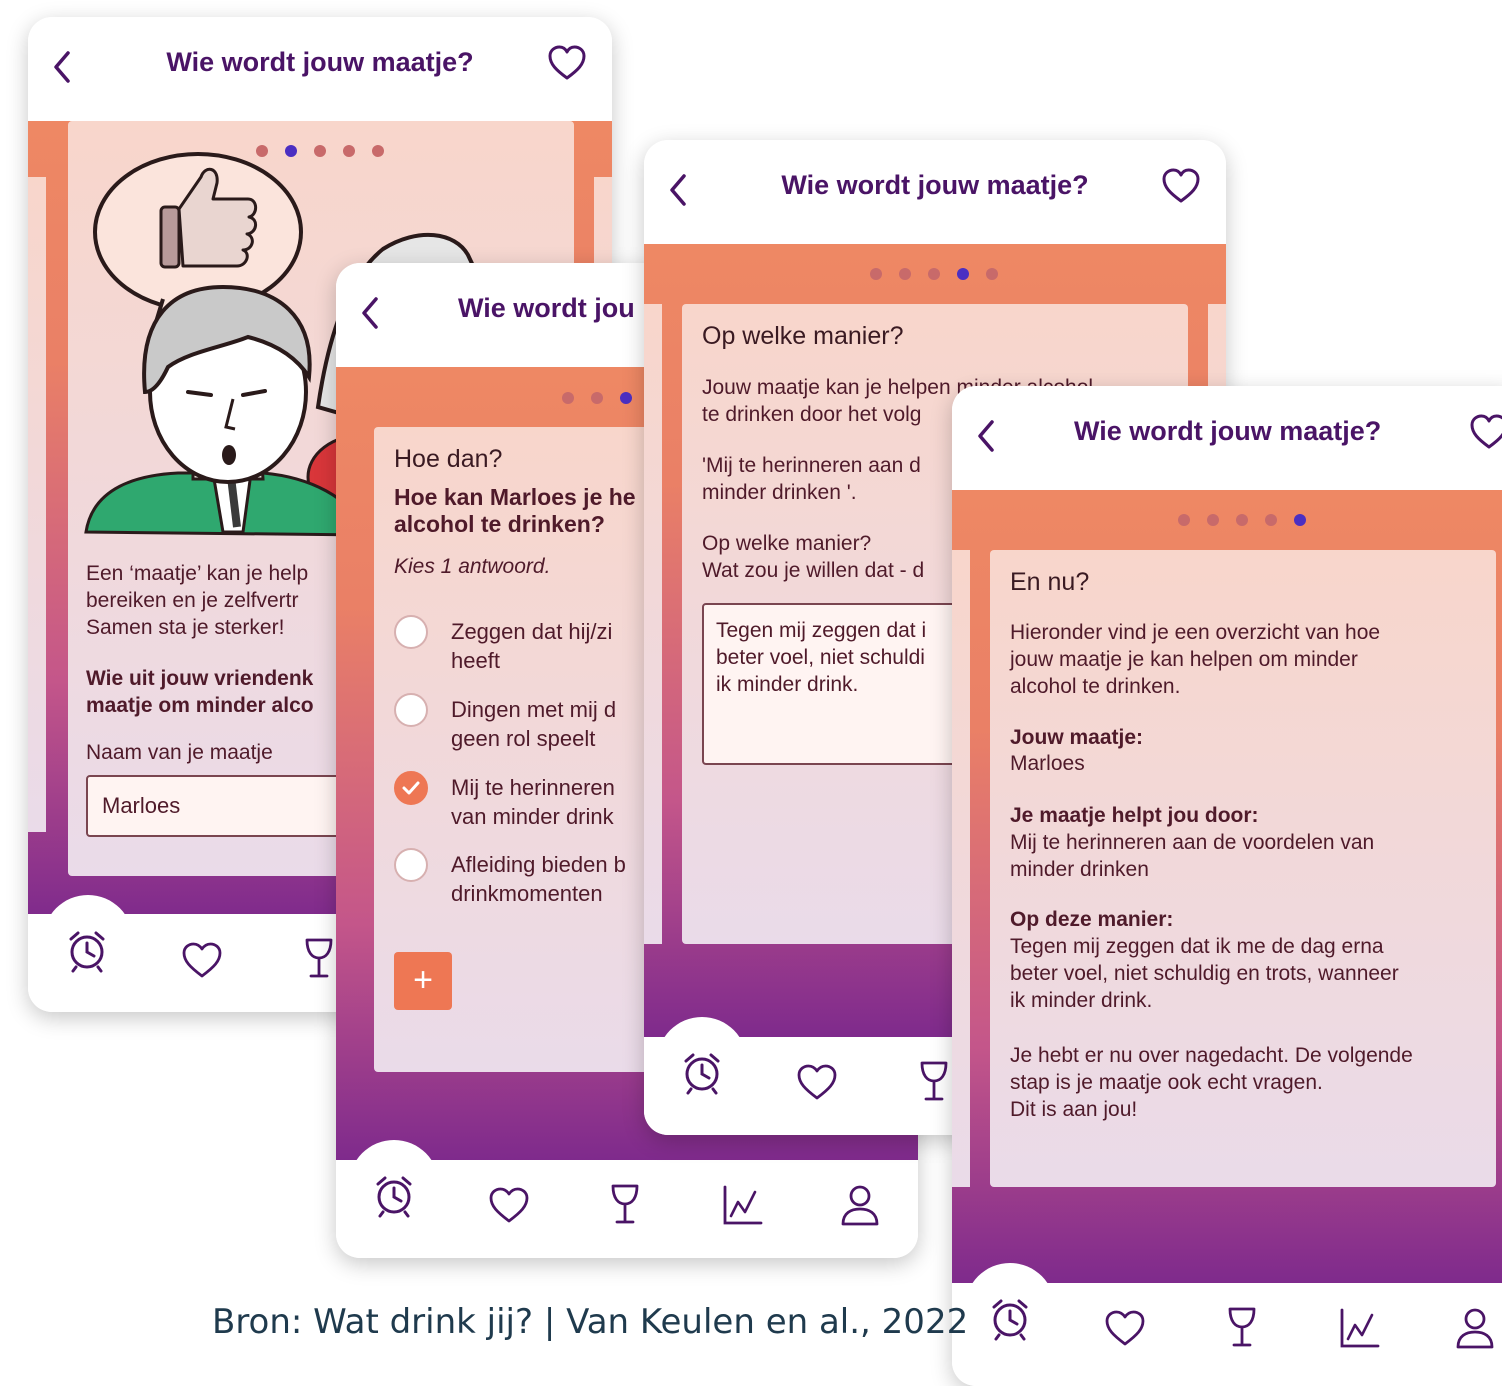 This screenshot has height=1386, width=1502. Describe the element at coordinates (532, 816) in the screenshot. I see `option-label: van minder drink` at that location.